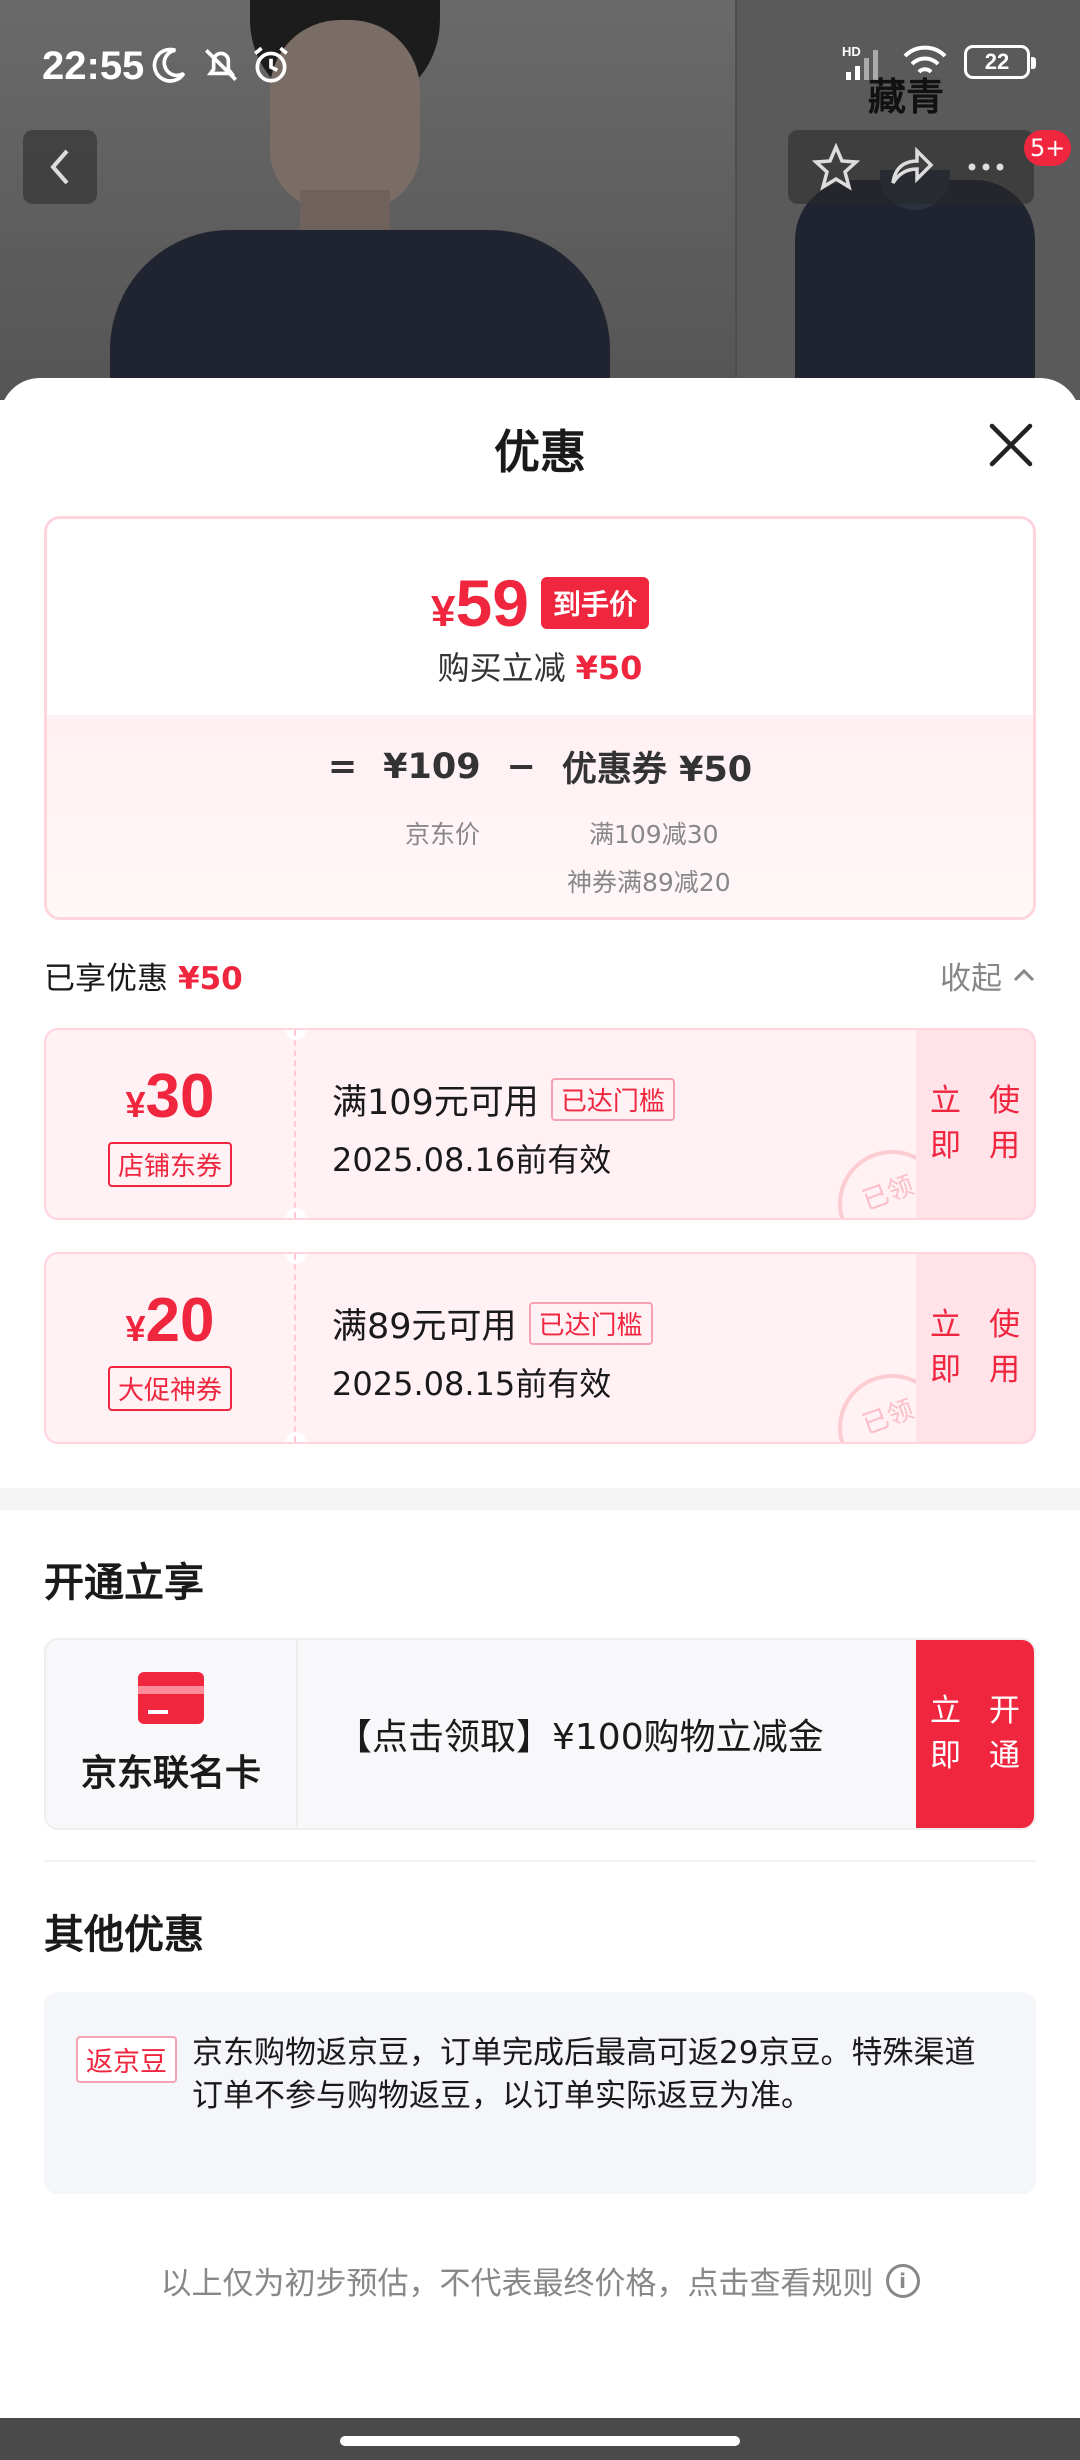  What do you see at coordinates (657, 770) in the screenshot?
I see `coupon-total: 优惠券 ¥50` at bounding box center [657, 770].